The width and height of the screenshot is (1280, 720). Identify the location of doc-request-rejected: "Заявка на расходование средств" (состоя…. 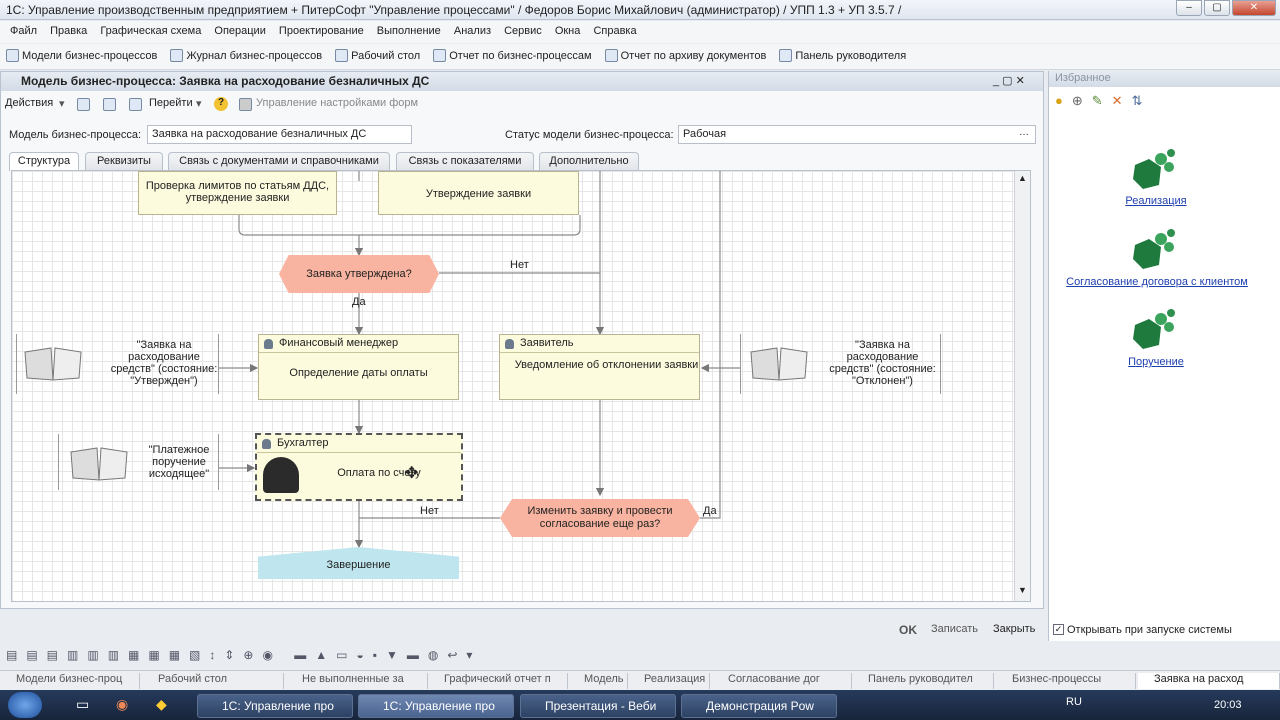
(840, 364).